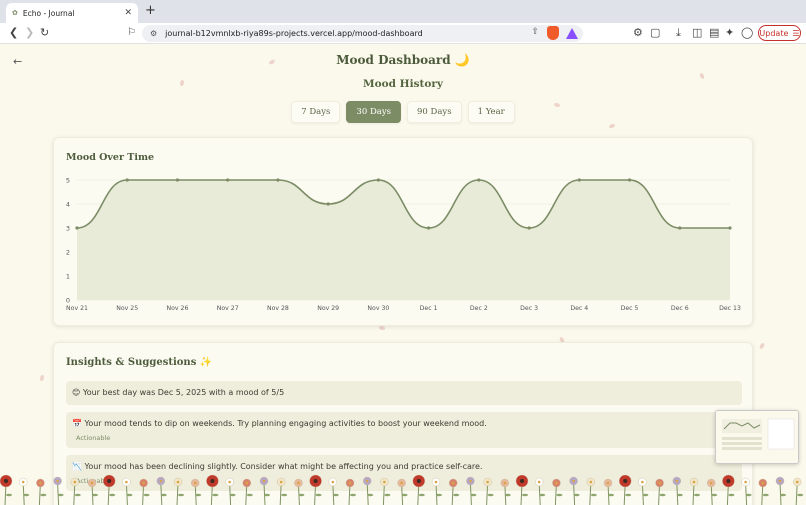 This screenshot has width=806, height=505. What do you see at coordinates (434, 112) in the screenshot?
I see `range-90-days-button: 90 Days` at bounding box center [434, 112].